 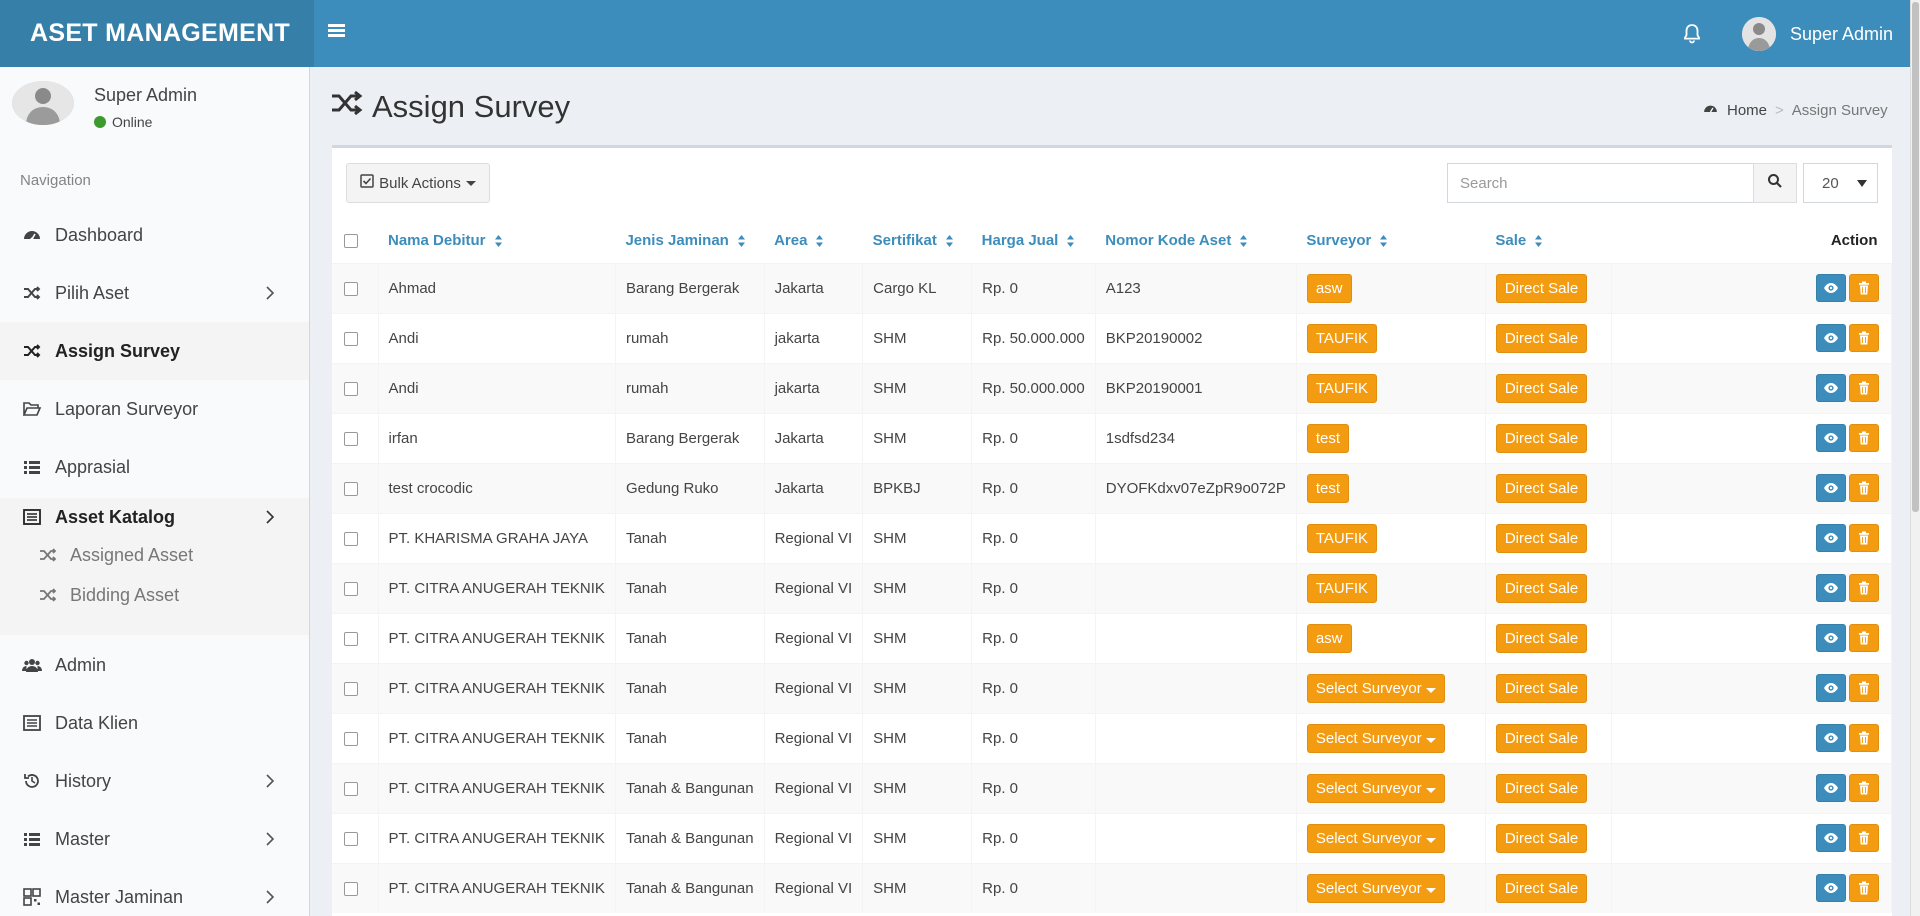 What do you see at coordinates (154, 839) in the screenshot?
I see `sidebar-item-master: Master` at bounding box center [154, 839].